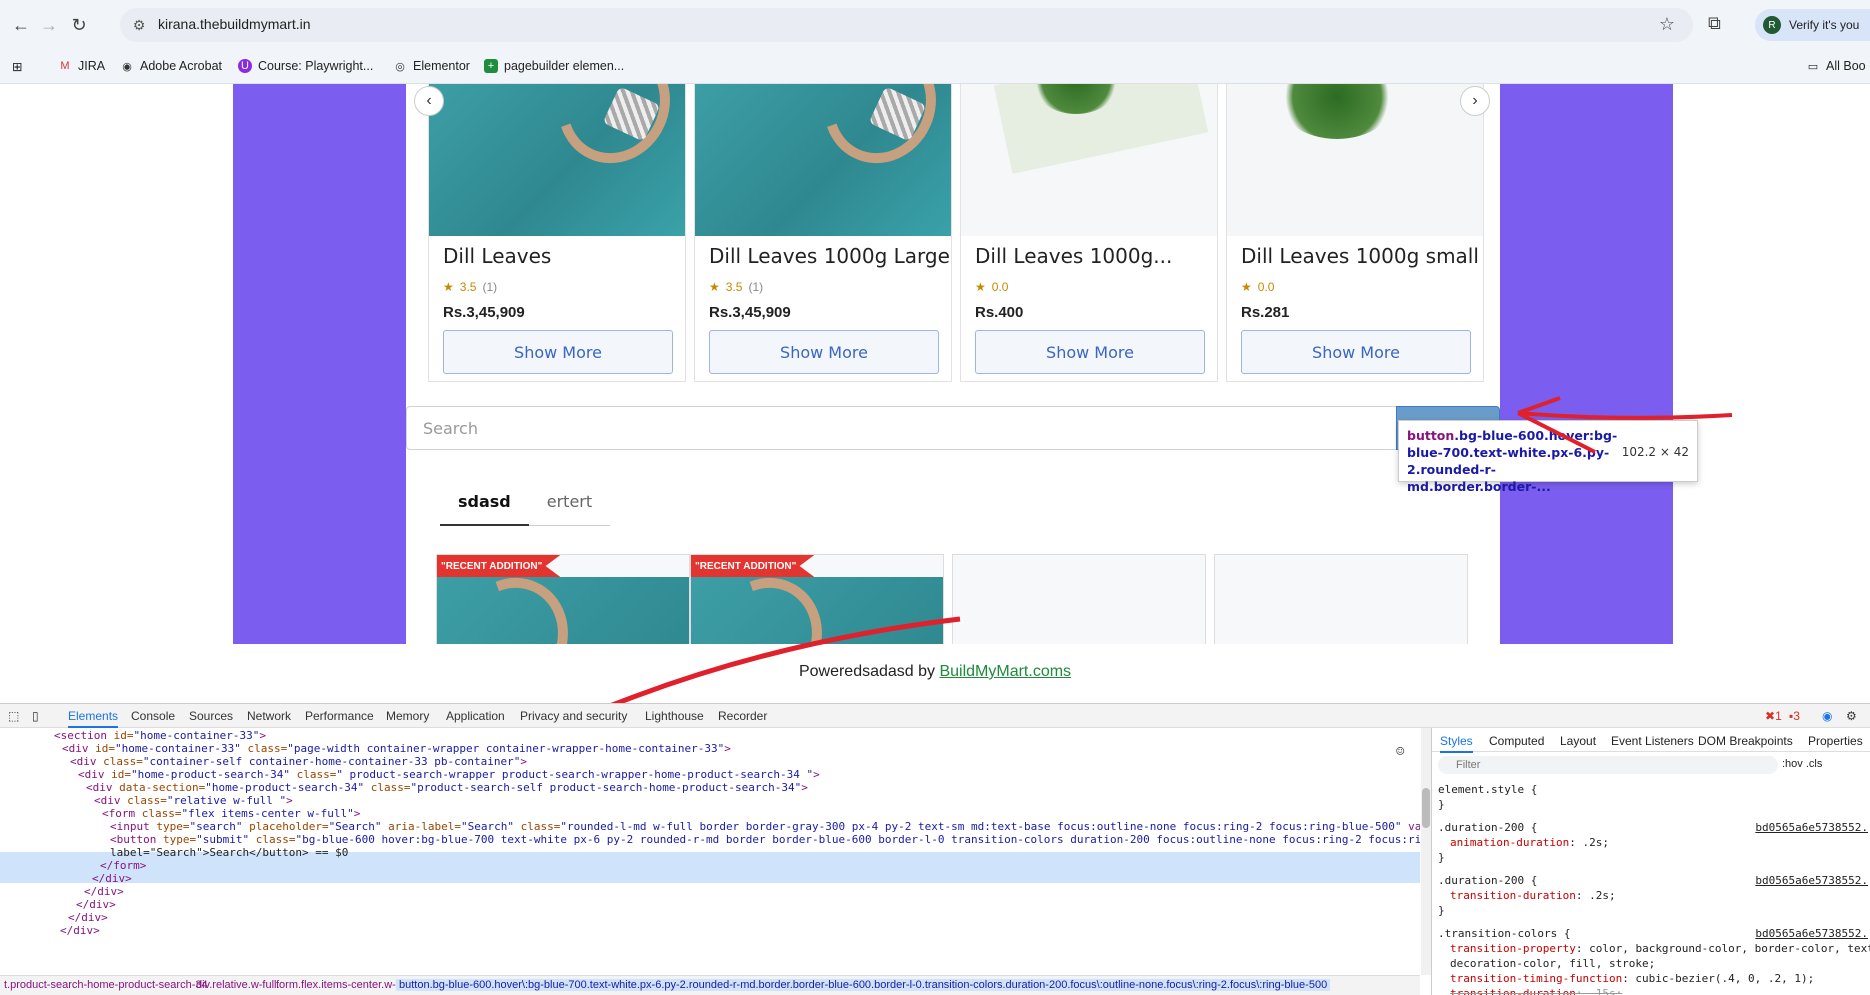  Describe the element at coordinates (1802, 764) in the screenshot. I see `filter-tools: :hov .cls` at that location.